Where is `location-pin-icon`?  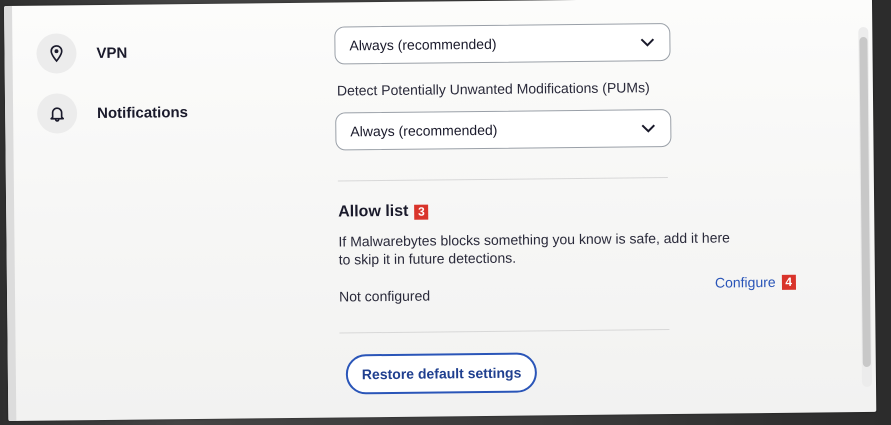 location-pin-icon is located at coordinates (56, 53).